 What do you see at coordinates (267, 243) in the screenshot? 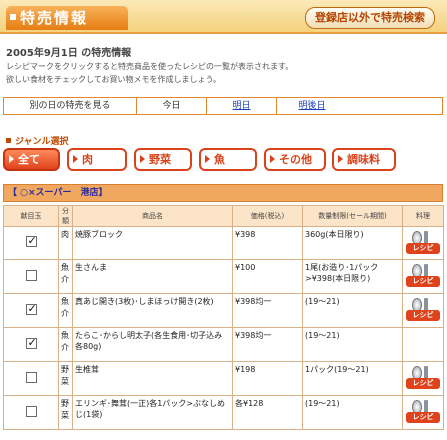
I see `item-price: ¥398` at bounding box center [267, 243].